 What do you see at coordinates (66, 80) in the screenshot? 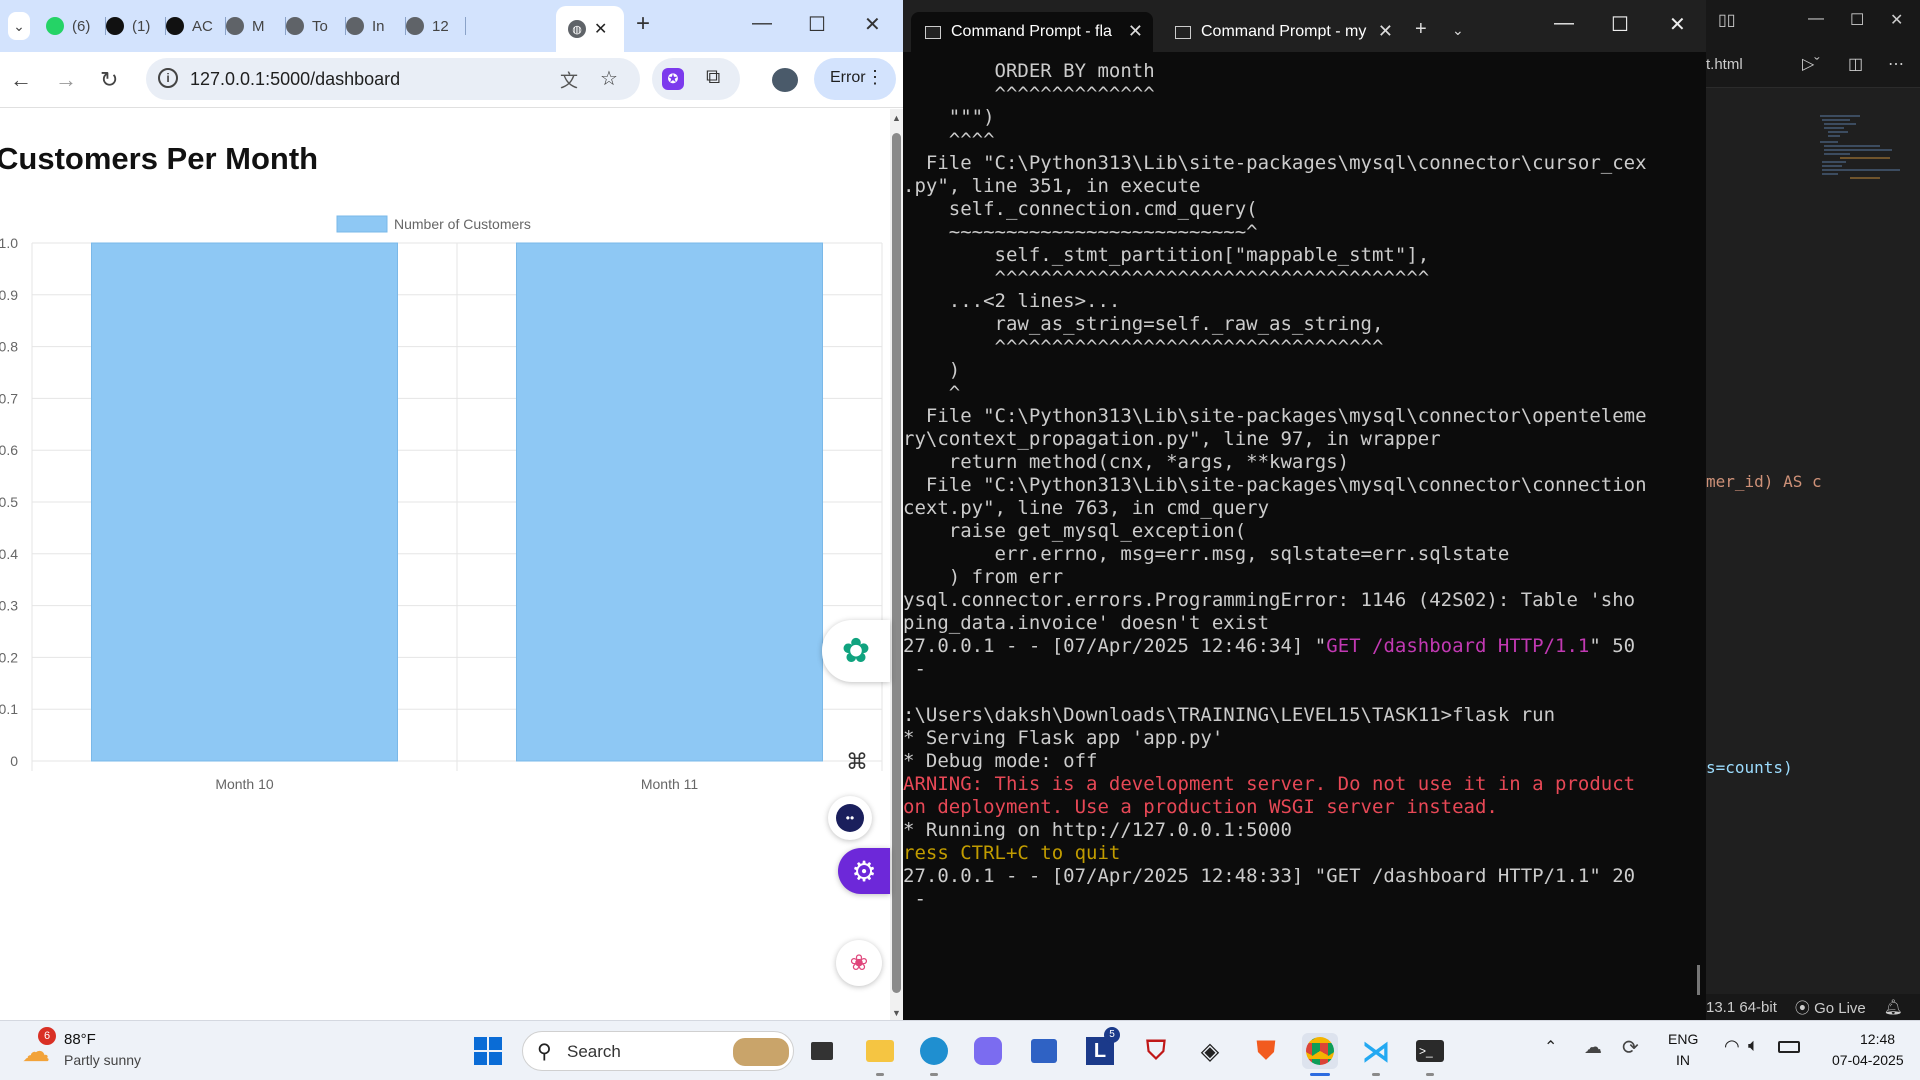
I see `forward-icon: →` at bounding box center [66, 80].